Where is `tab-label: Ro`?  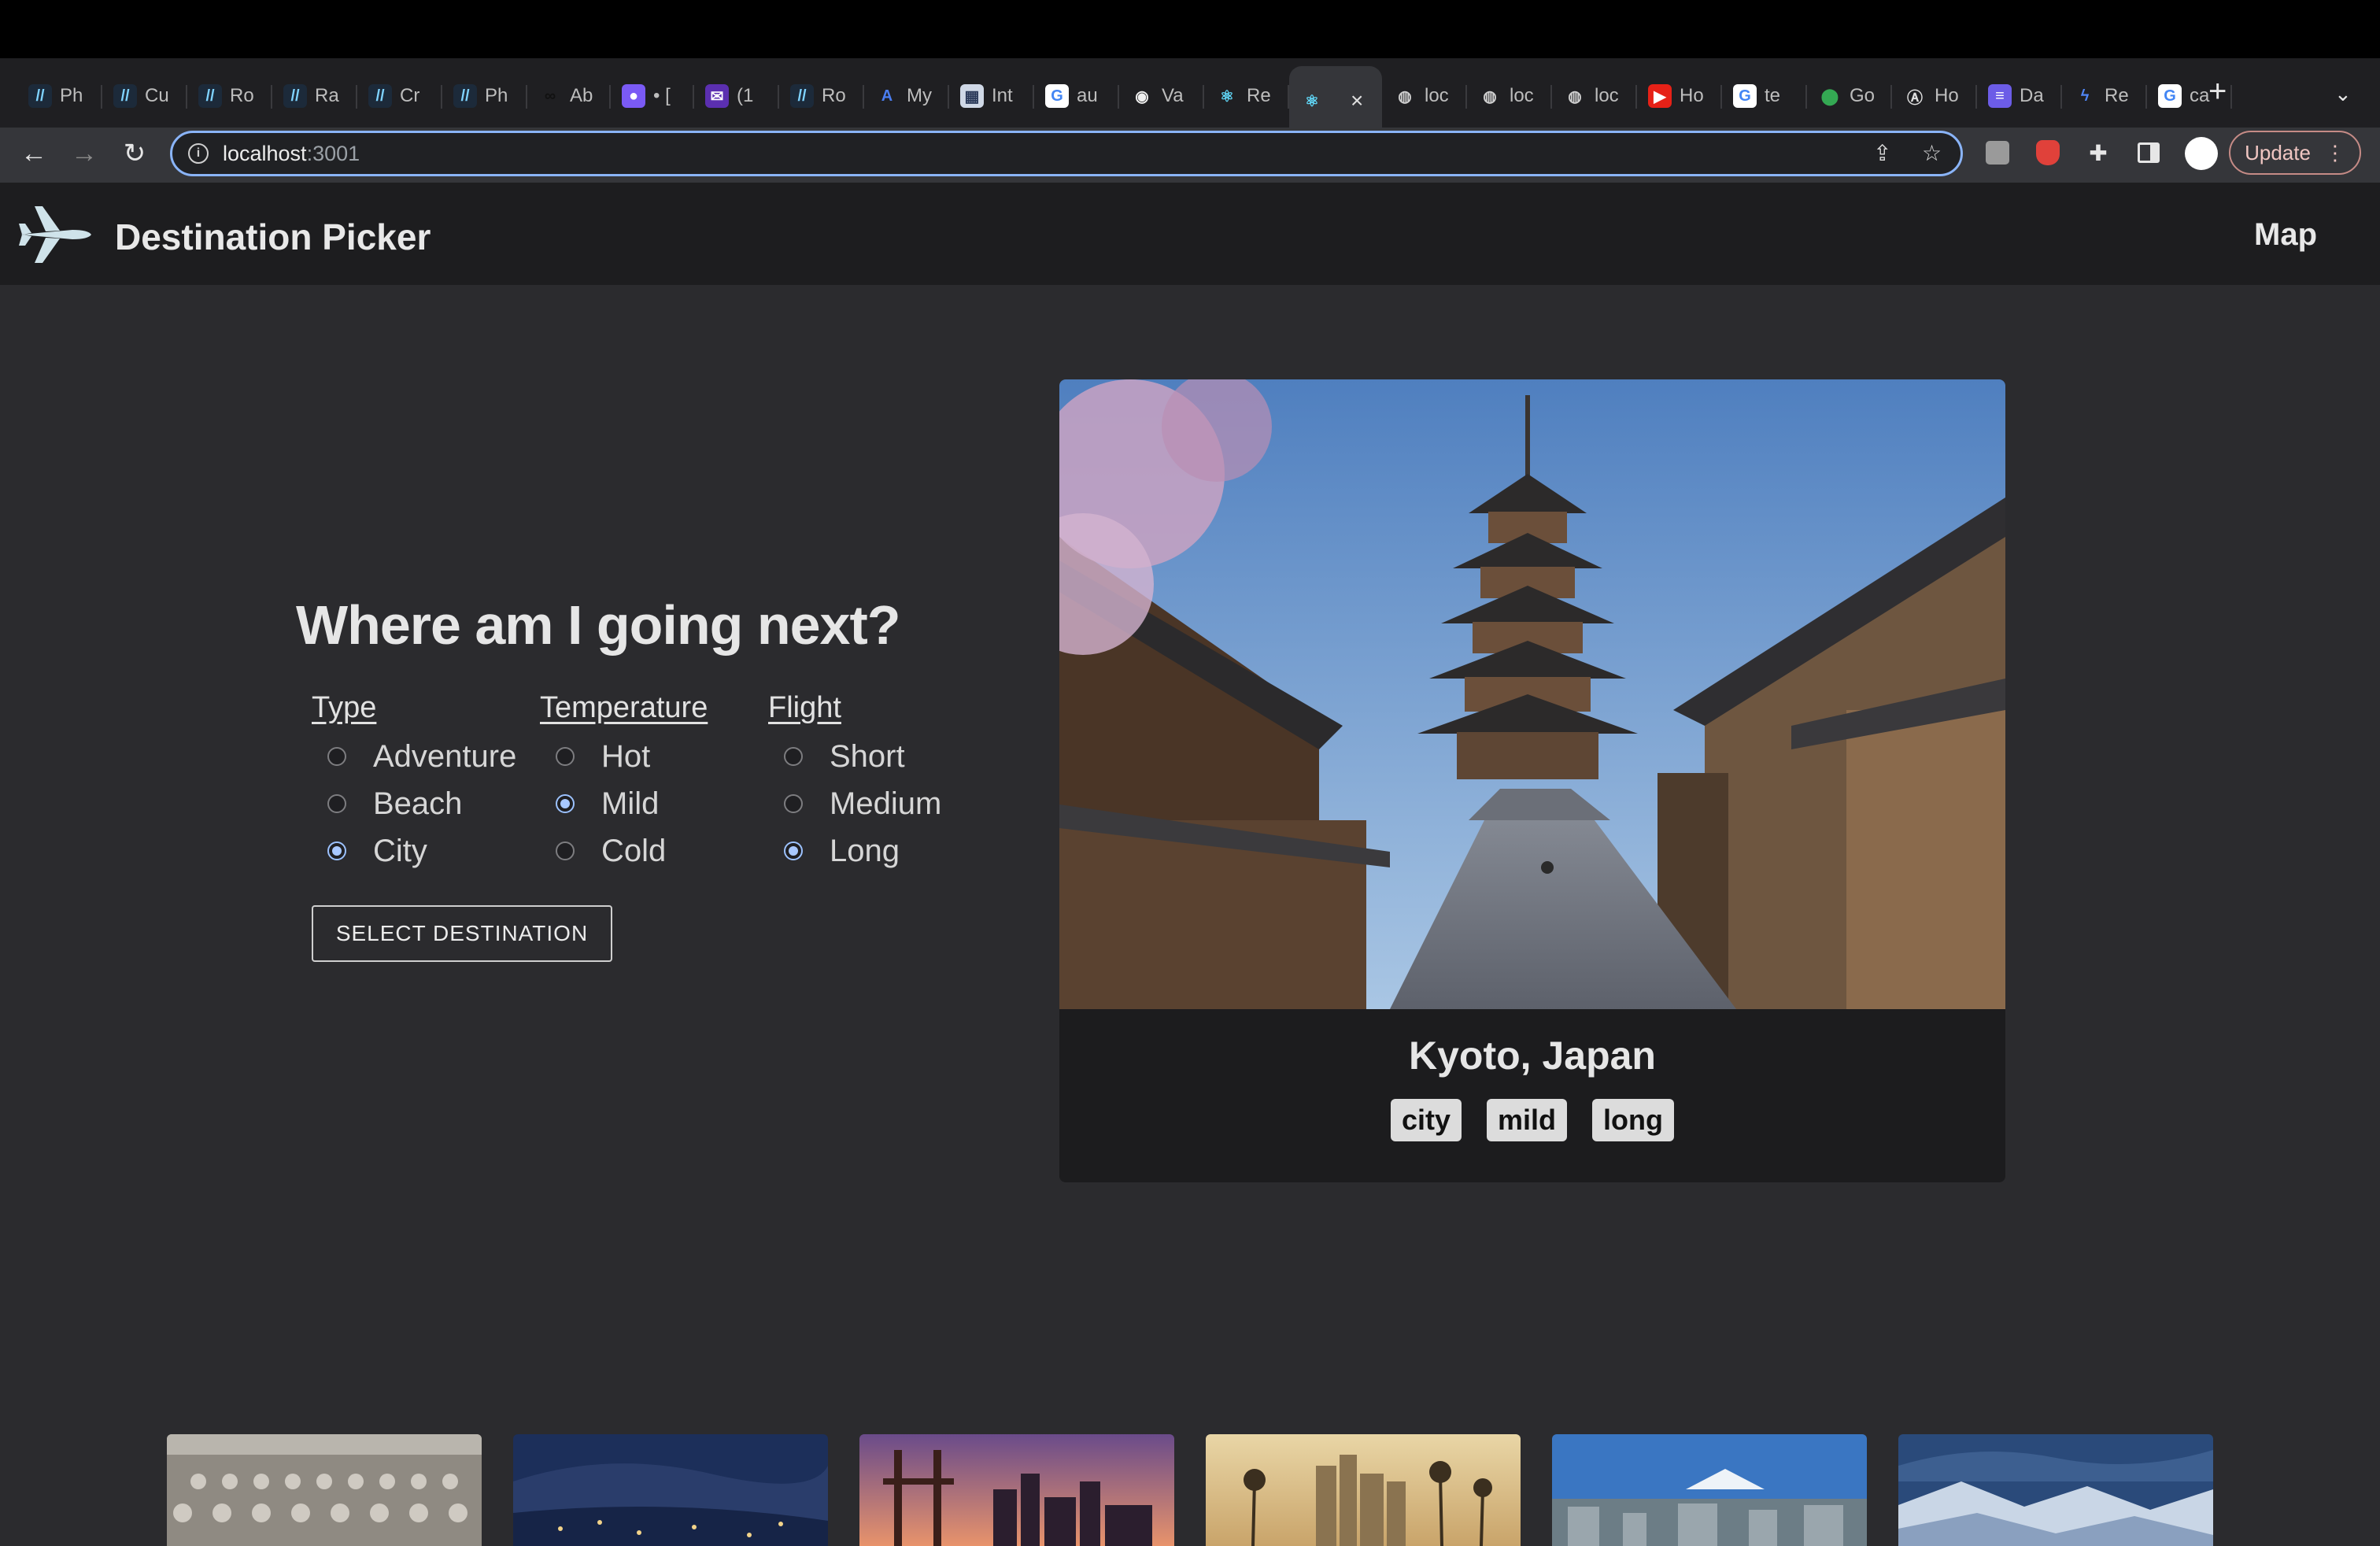 tab-label: Ro is located at coordinates (242, 96).